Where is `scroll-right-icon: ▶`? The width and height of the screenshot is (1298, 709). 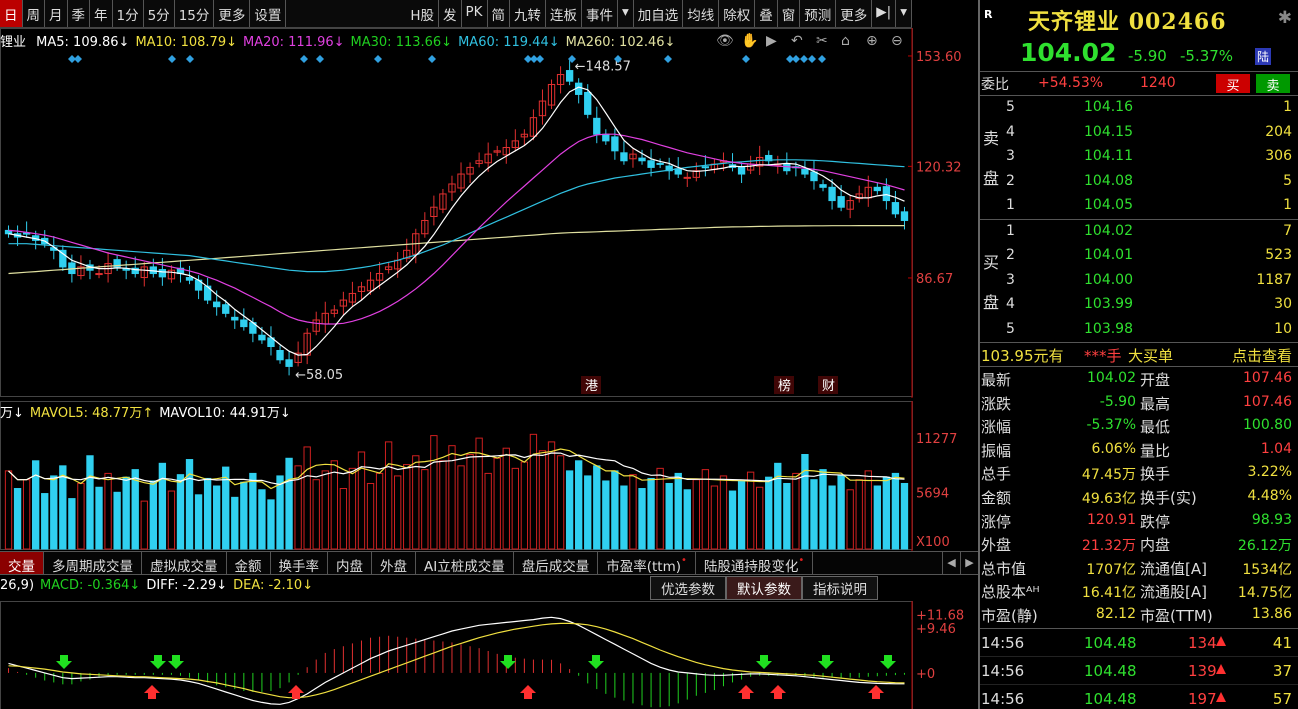 scroll-right-icon: ▶ is located at coordinates (969, 563).